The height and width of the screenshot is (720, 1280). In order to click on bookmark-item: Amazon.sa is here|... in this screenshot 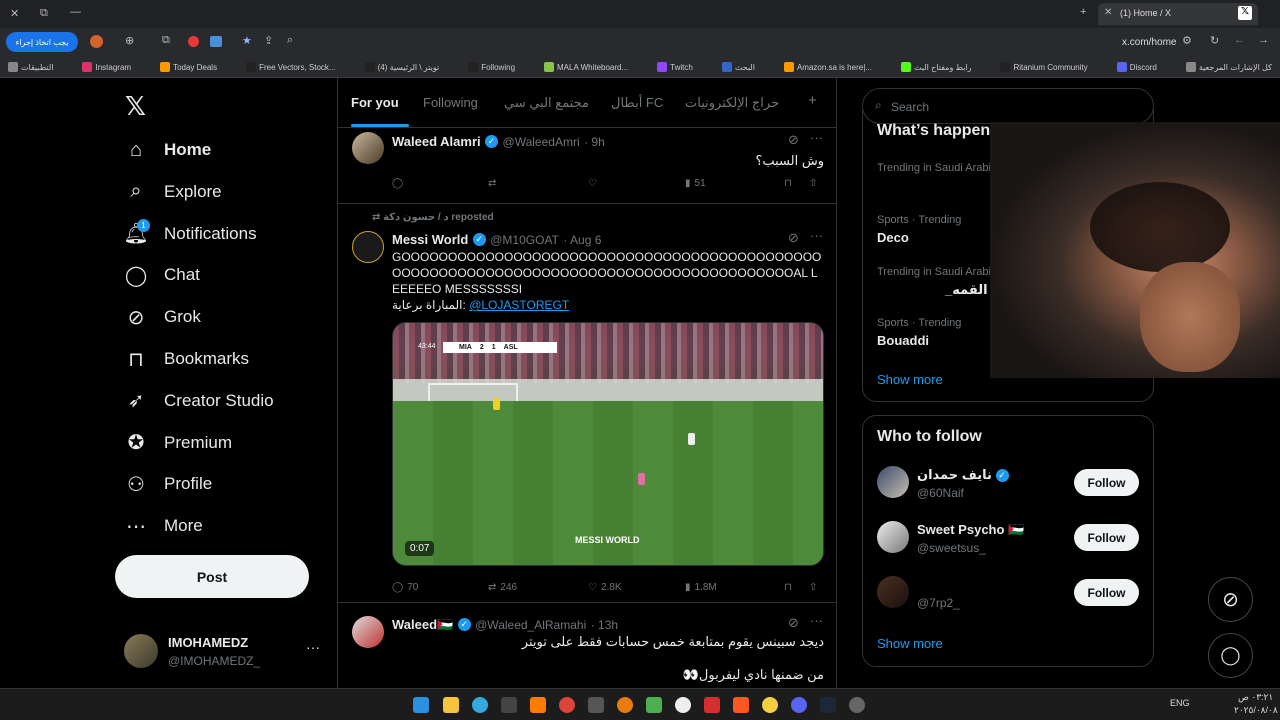, I will do `click(827, 67)`.